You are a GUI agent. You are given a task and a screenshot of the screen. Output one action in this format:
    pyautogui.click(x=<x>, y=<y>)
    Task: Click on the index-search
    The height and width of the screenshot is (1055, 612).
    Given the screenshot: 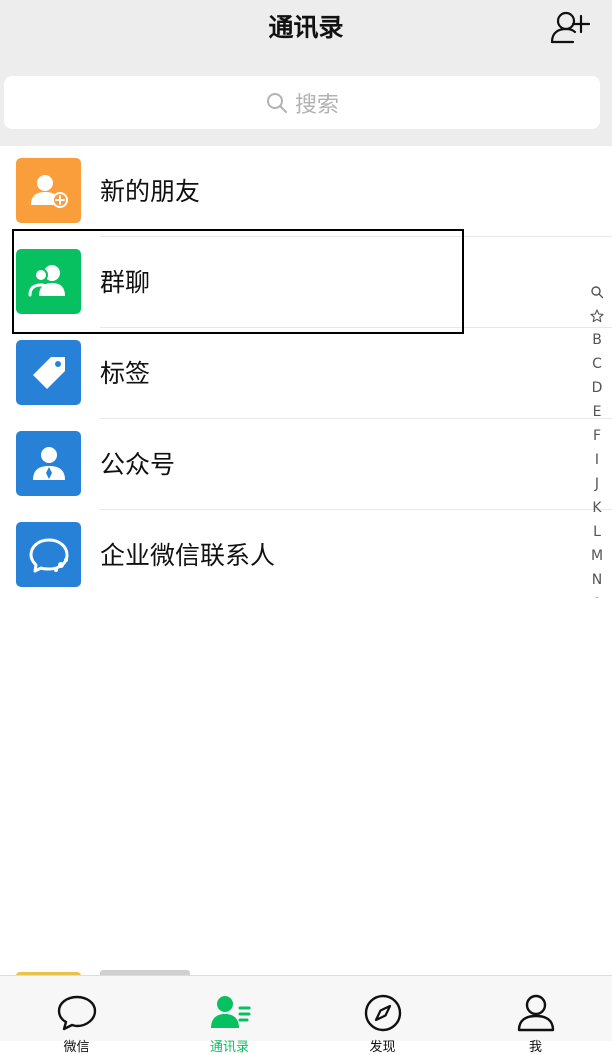 What is the action you would take?
    pyautogui.click(x=597, y=292)
    